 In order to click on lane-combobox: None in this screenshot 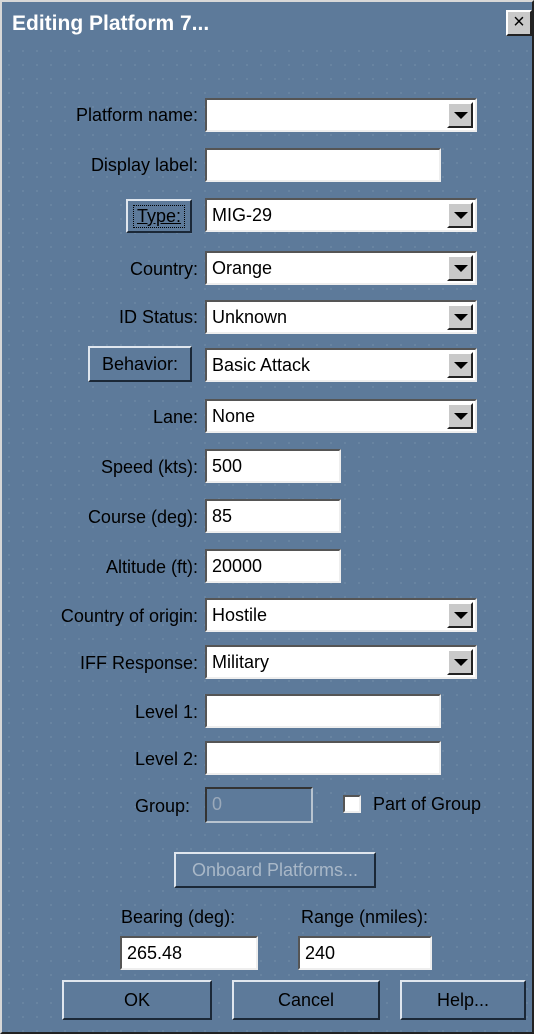, I will do `click(341, 416)`.